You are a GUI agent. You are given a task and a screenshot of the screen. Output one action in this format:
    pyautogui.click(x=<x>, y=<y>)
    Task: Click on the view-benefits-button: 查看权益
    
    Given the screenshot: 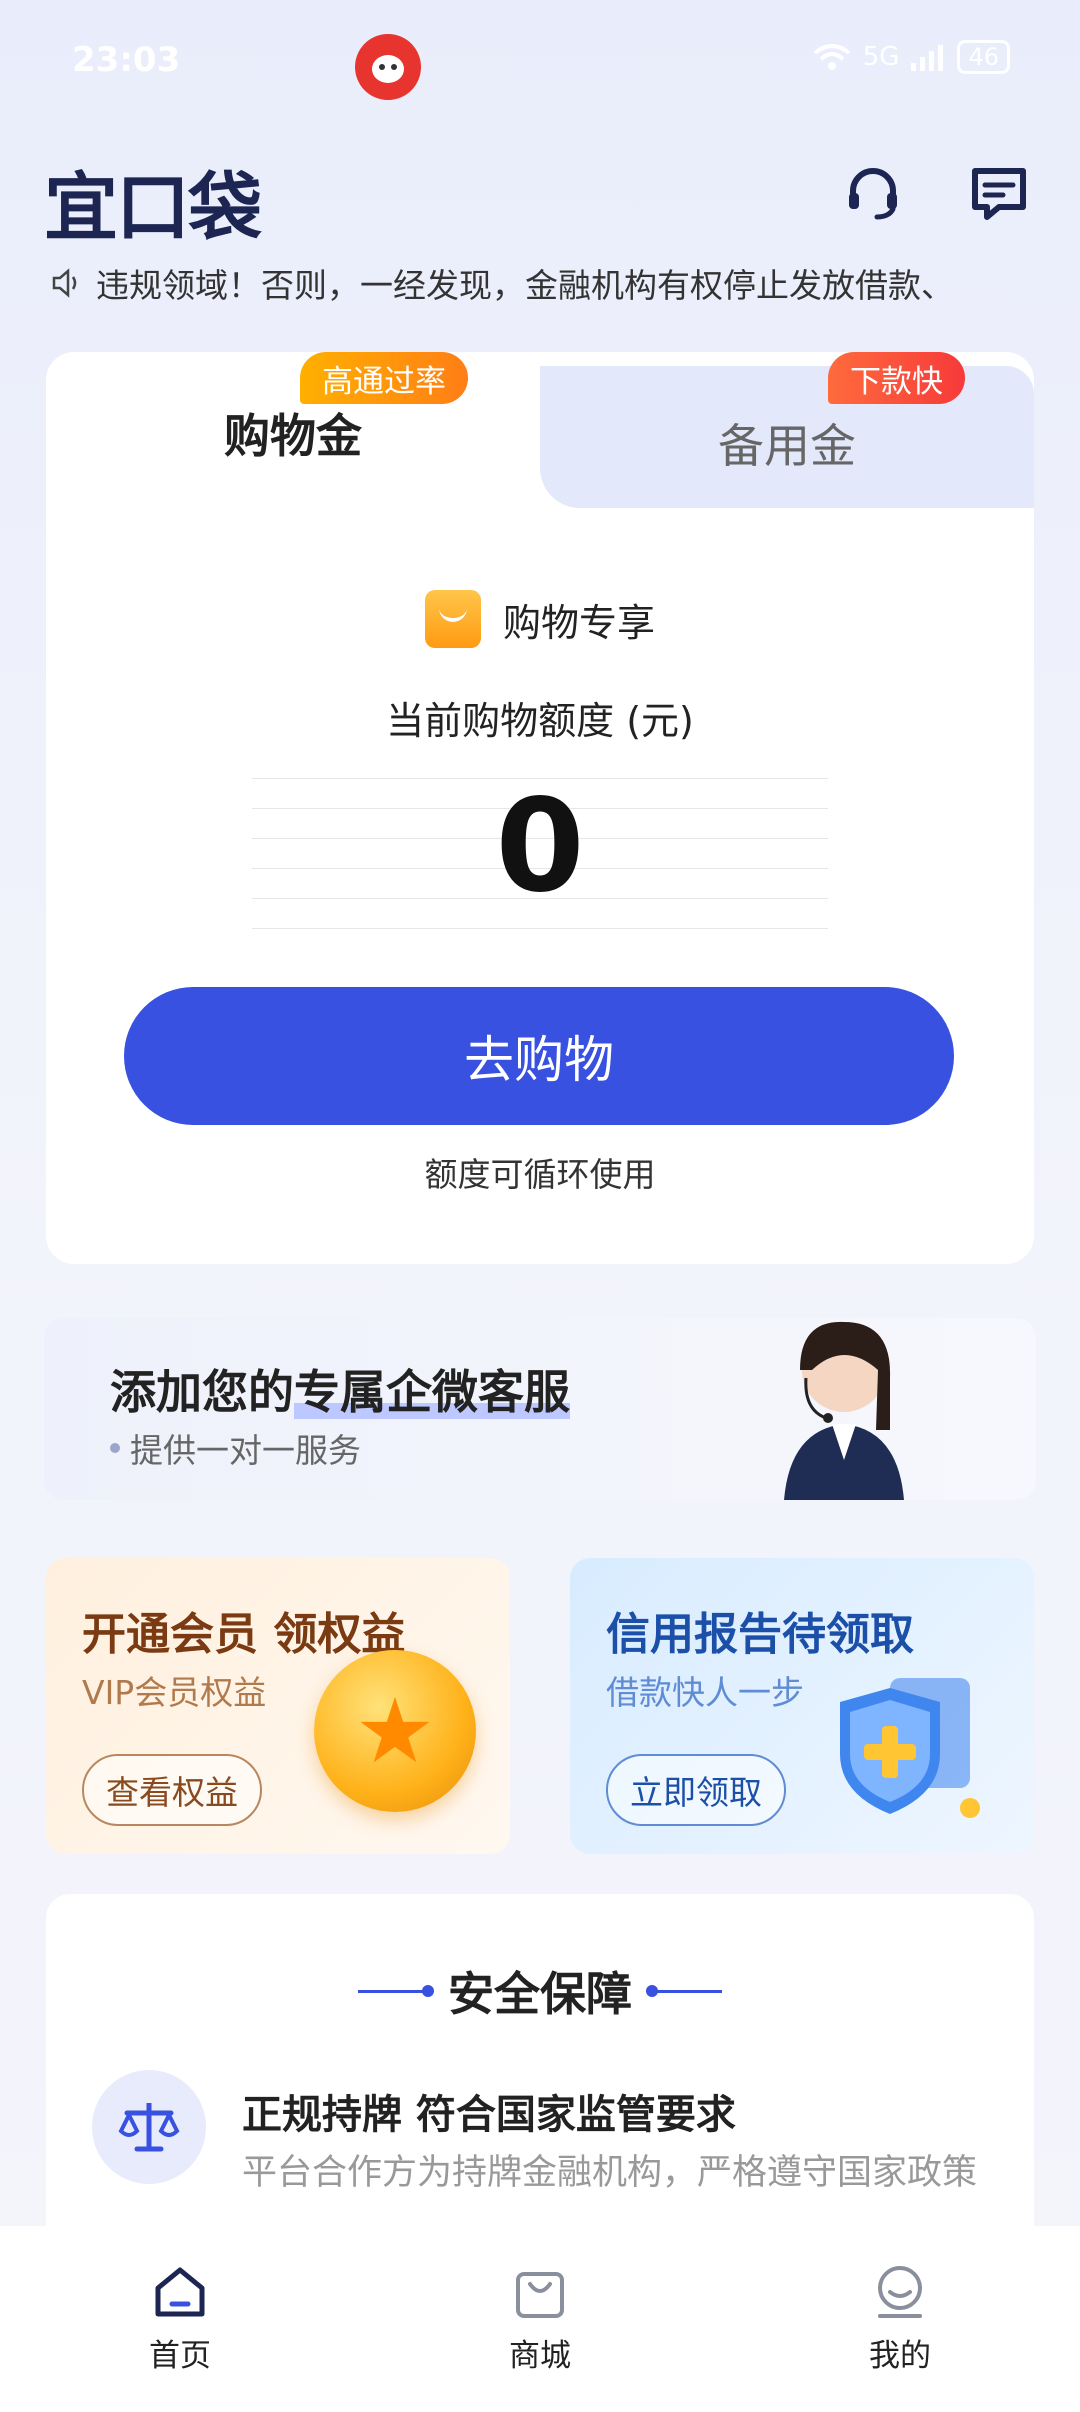 What is the action you would take?
    pyautogui.click(x=172, y=1790)
    